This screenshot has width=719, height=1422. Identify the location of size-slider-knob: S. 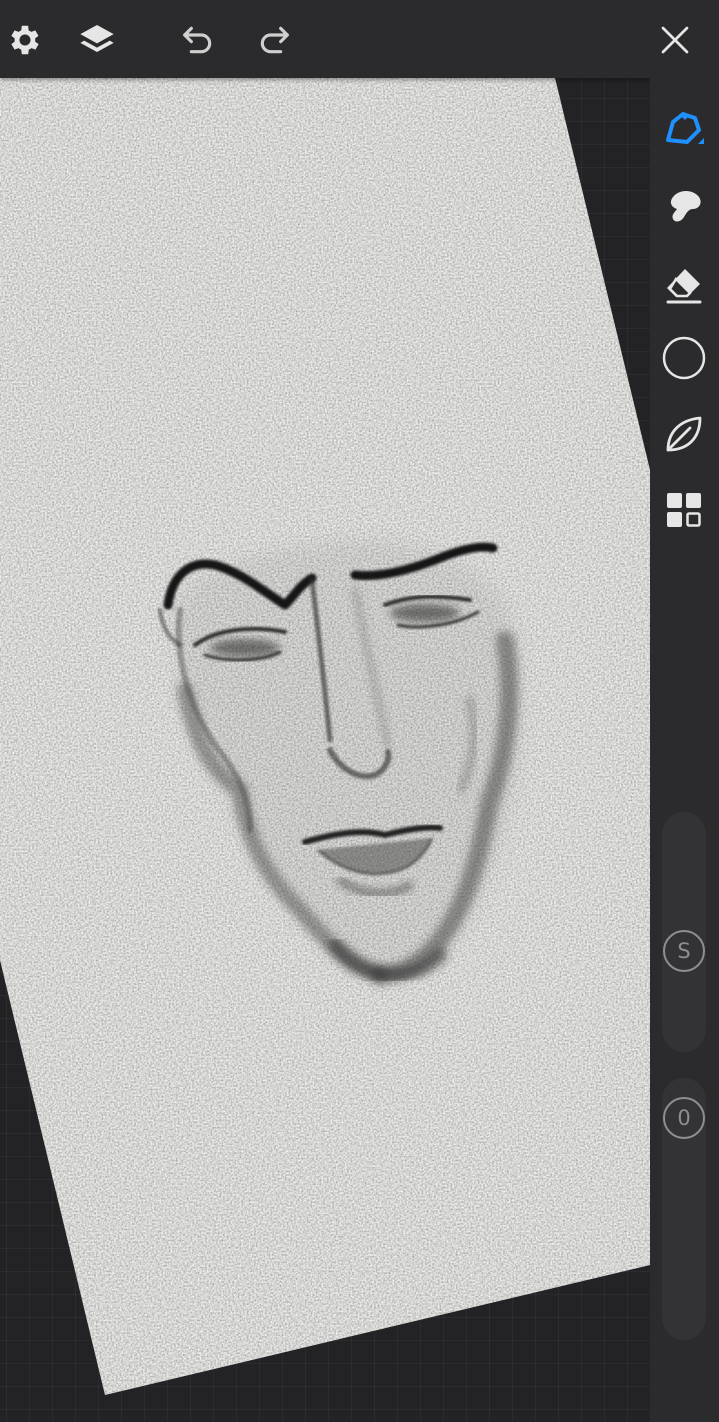
(684, 951).